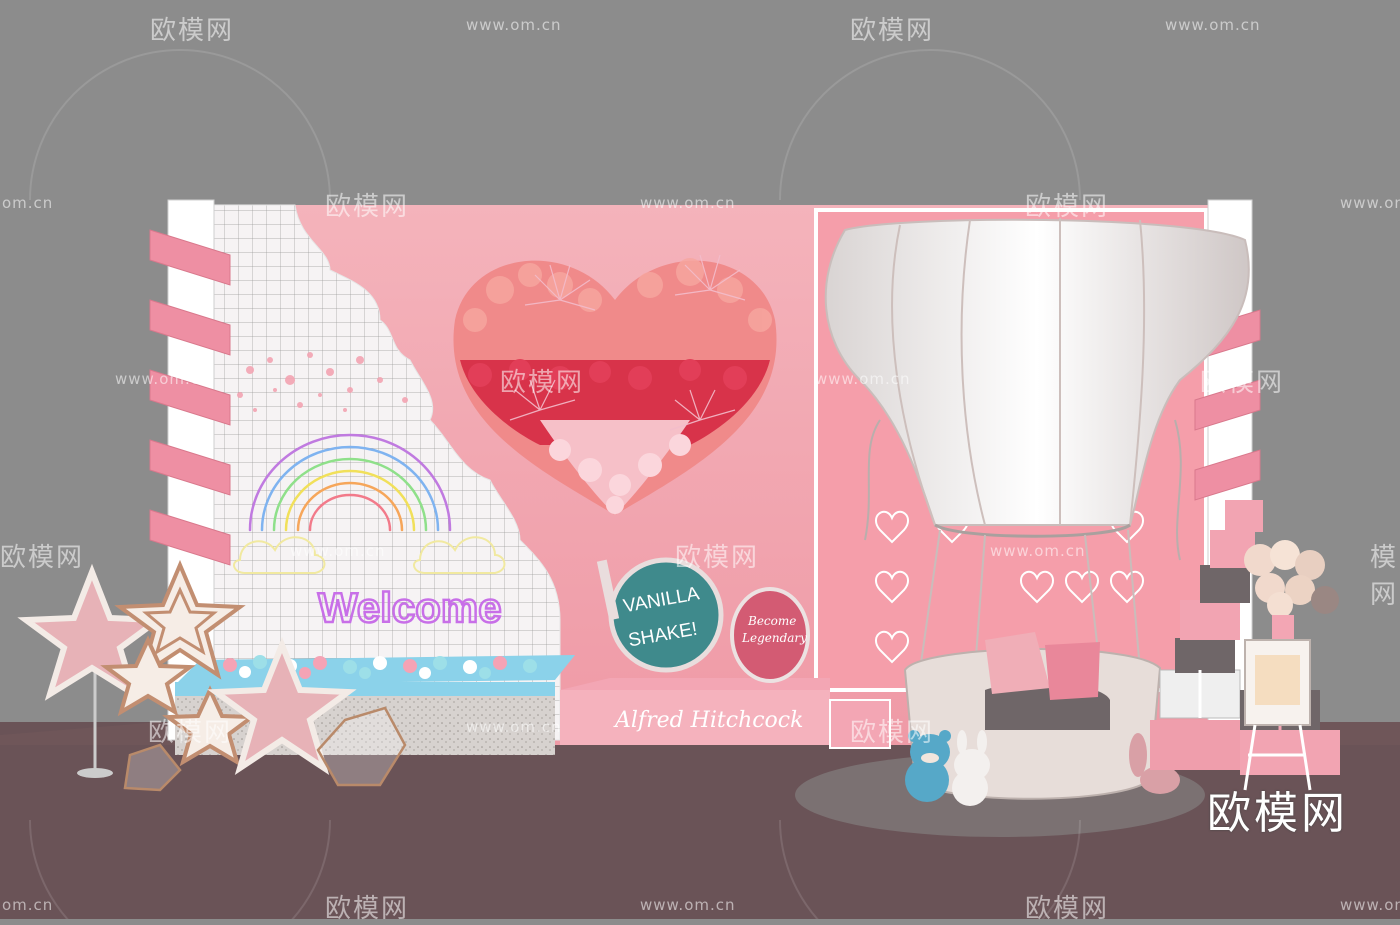 Image resolution: width=1400 pixels, height=925 pixels. I want to click on watermark-logo: 模网, so click(1384, 576).